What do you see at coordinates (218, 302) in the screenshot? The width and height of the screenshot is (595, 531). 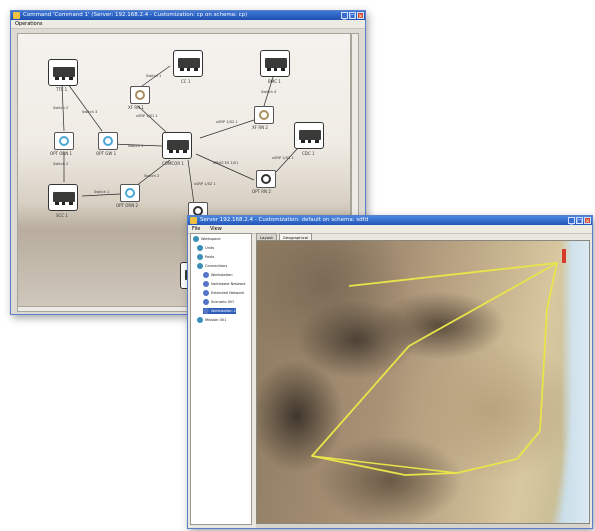 I see `tree-item-scenario-iso: Scenario ISO` at bounding box center [218, 302].